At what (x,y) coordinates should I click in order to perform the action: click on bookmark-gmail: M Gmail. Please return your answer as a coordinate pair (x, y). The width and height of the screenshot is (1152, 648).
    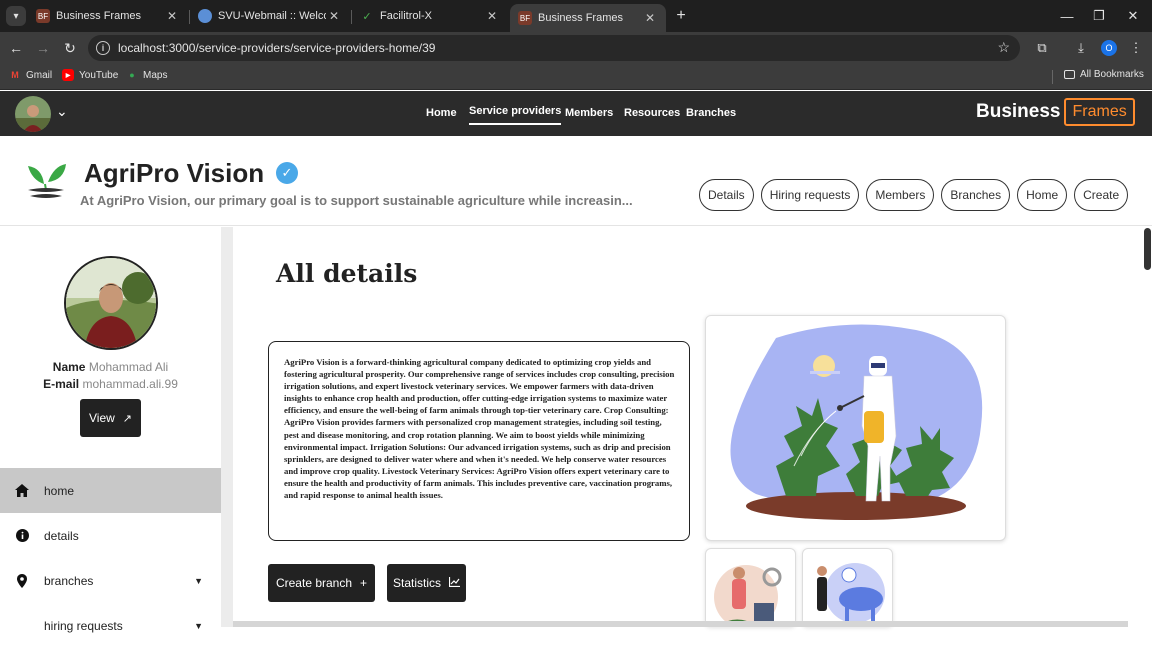
    Looking at the image, I should click on (30, 75).